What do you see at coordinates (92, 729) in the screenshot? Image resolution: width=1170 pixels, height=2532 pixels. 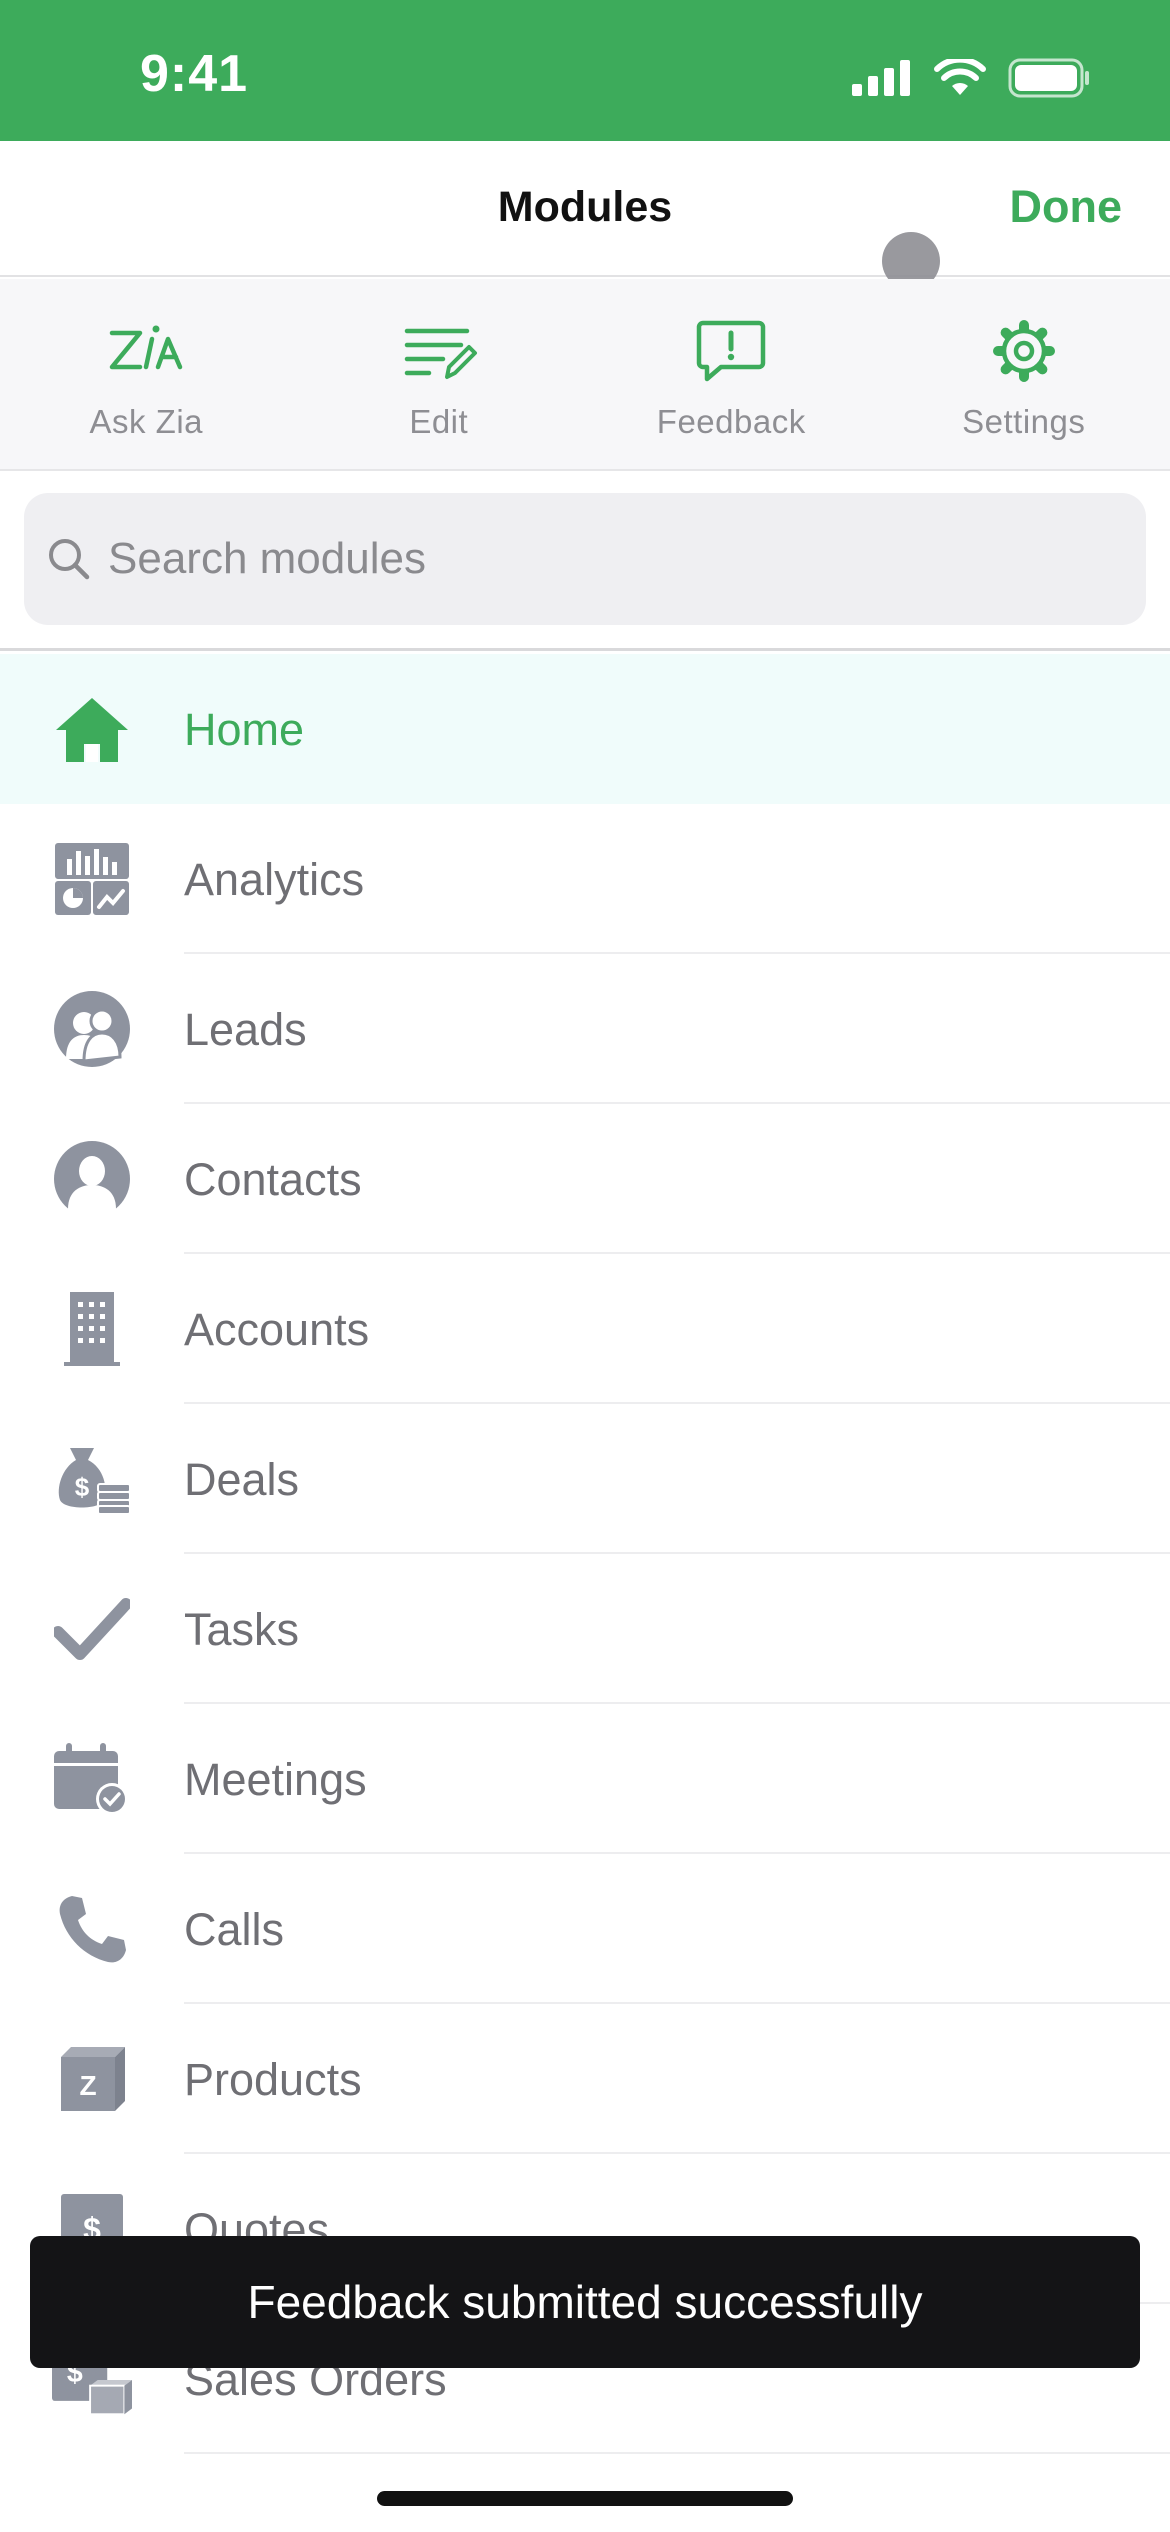 I see `home-icon` at bounding box center [92, 729].